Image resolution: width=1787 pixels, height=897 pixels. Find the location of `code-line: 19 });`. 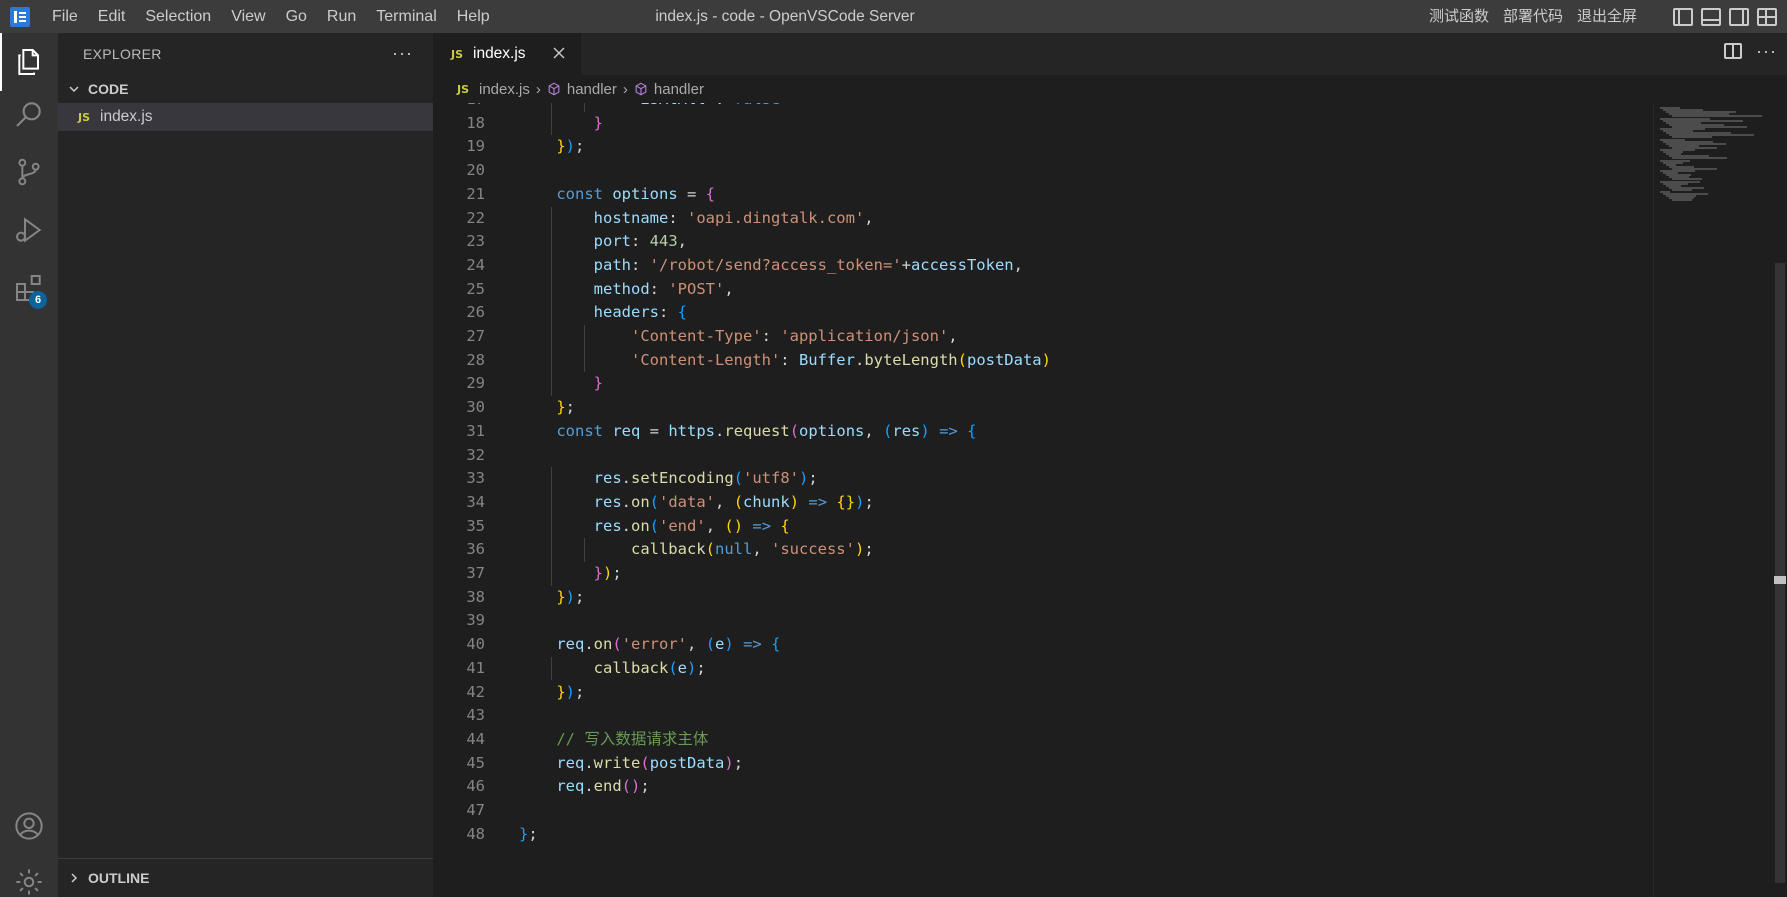

code-line: 19 }); is located at coordinates (1043, 147).